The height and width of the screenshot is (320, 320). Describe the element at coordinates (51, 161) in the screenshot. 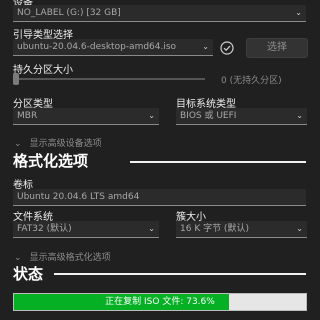

I see `format-options-title: 格式化选项` at that location.